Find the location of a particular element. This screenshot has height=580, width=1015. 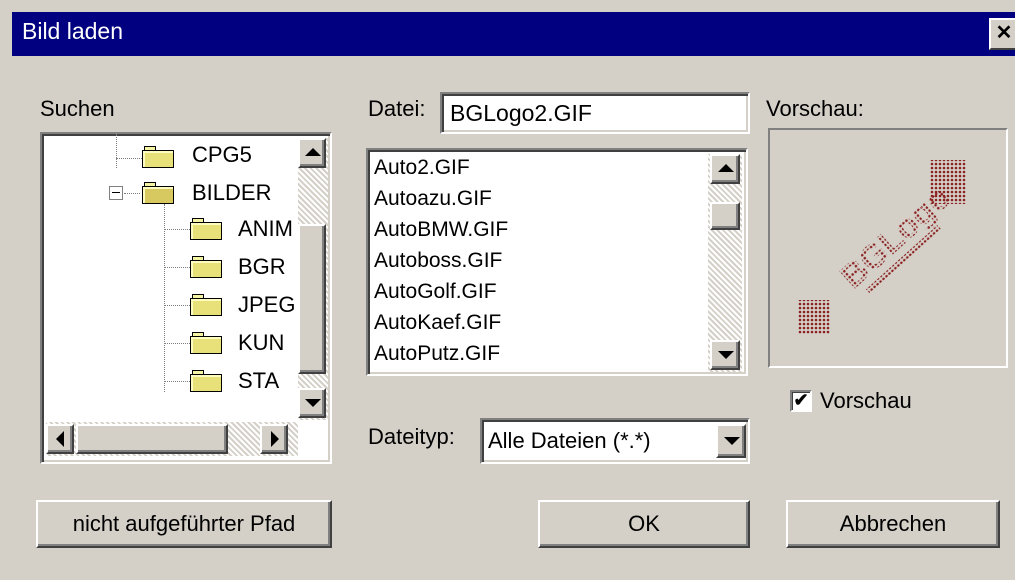

list-item: AutoGolf.GIF is located at coordinates (435, 292).